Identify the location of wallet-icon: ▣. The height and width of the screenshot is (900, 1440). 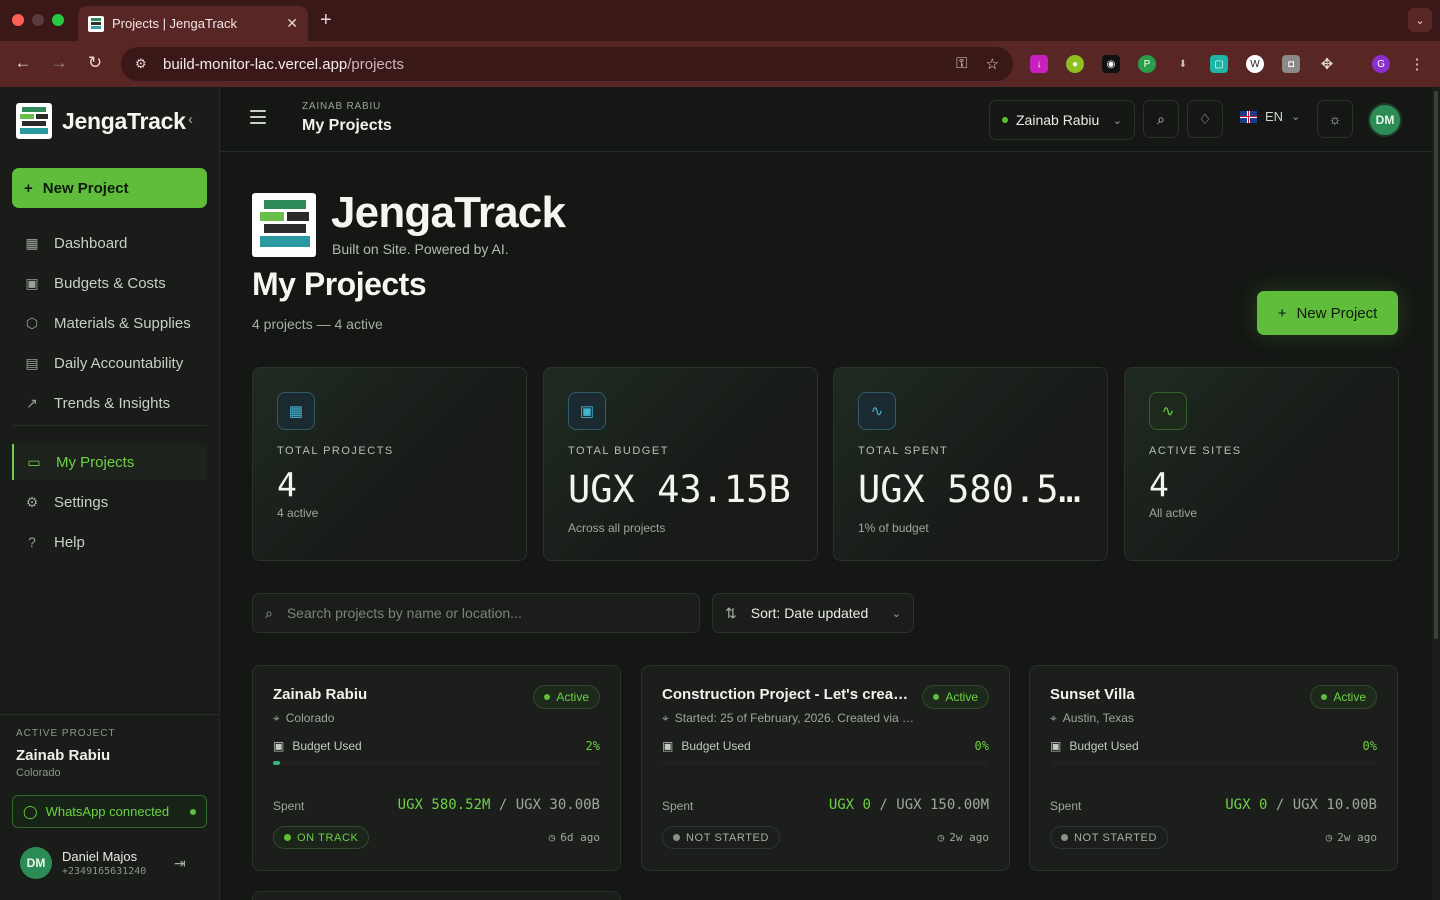
(587, 411).